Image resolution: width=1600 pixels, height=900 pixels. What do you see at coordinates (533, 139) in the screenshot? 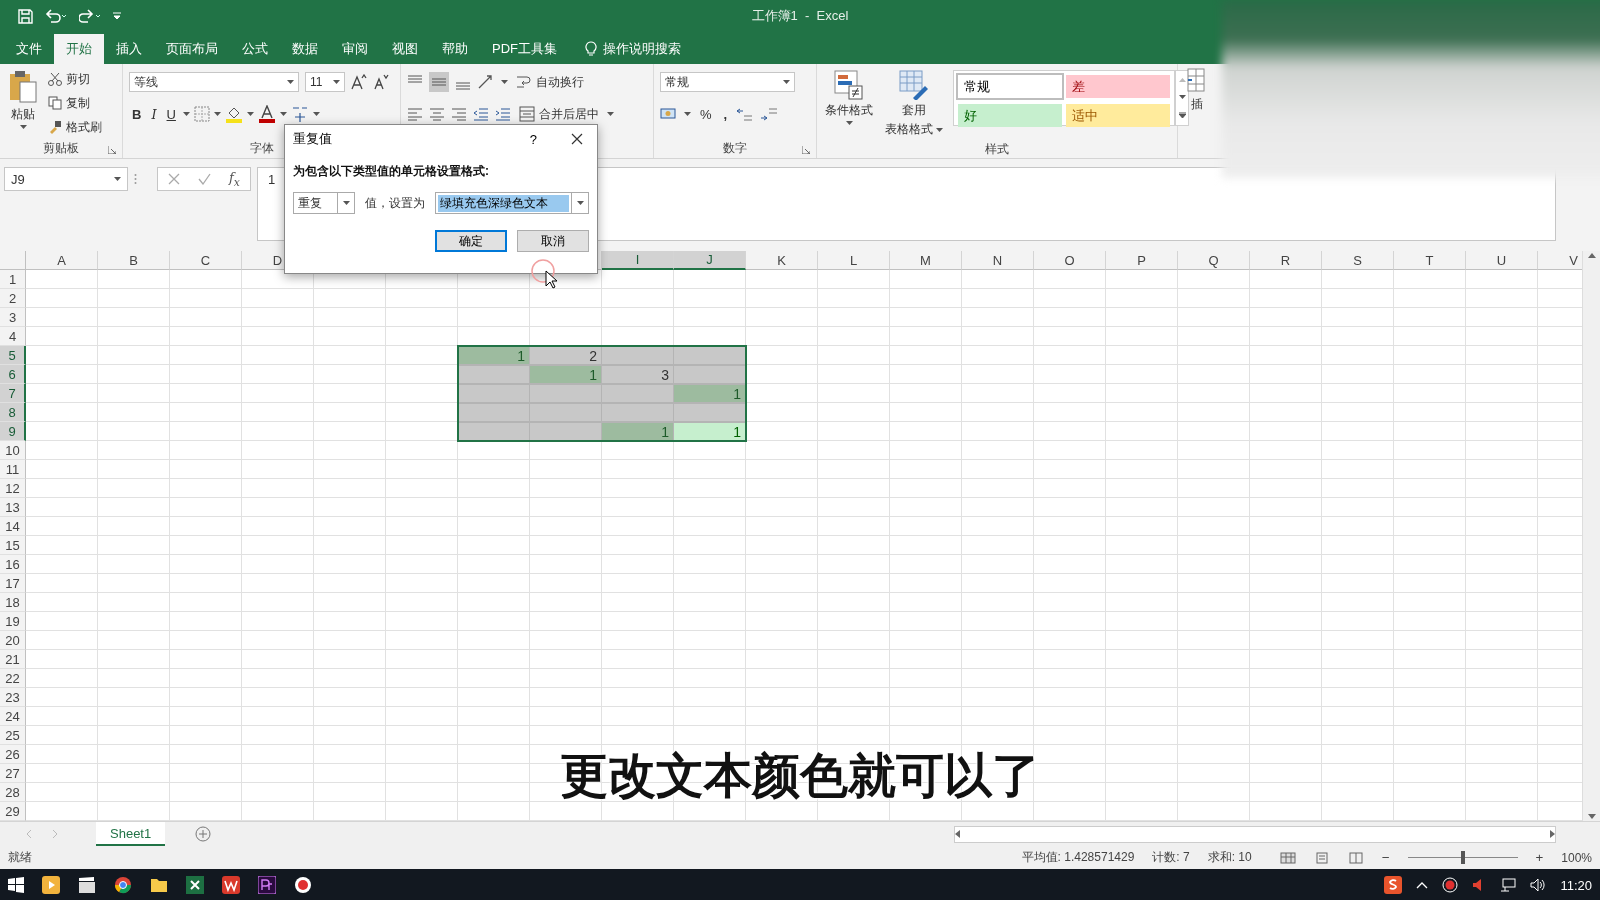
I see `help-button: ?` at bounding box center [533, 139].